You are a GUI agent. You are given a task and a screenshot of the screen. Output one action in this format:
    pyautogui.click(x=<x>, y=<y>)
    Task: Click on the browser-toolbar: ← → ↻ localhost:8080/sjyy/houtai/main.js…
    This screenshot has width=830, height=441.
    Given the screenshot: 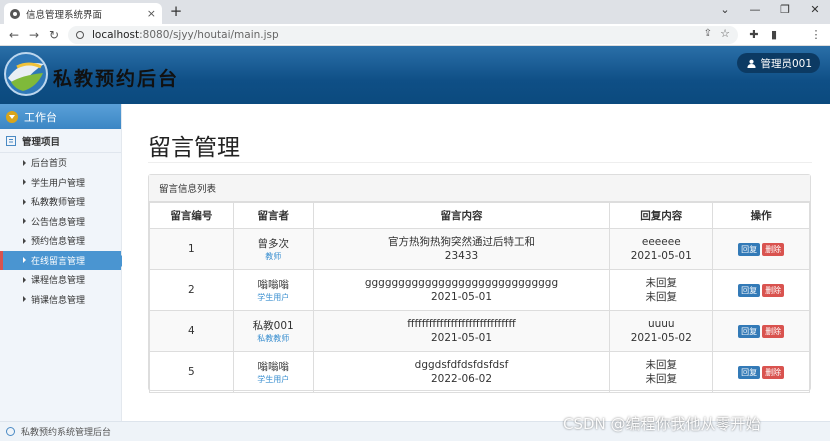 What is the action you would take?
    pyautogui.click(x=415, y=44)
    